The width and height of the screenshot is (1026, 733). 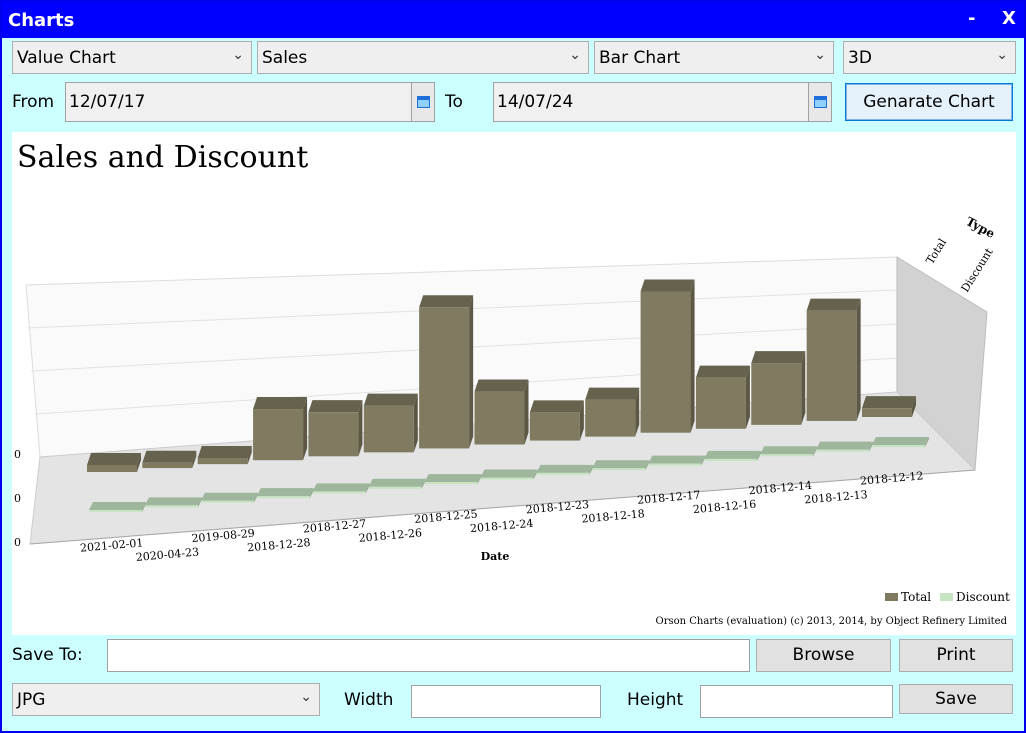 I want to click on legend-label-discount: Discount, so click(x=983, y=597).